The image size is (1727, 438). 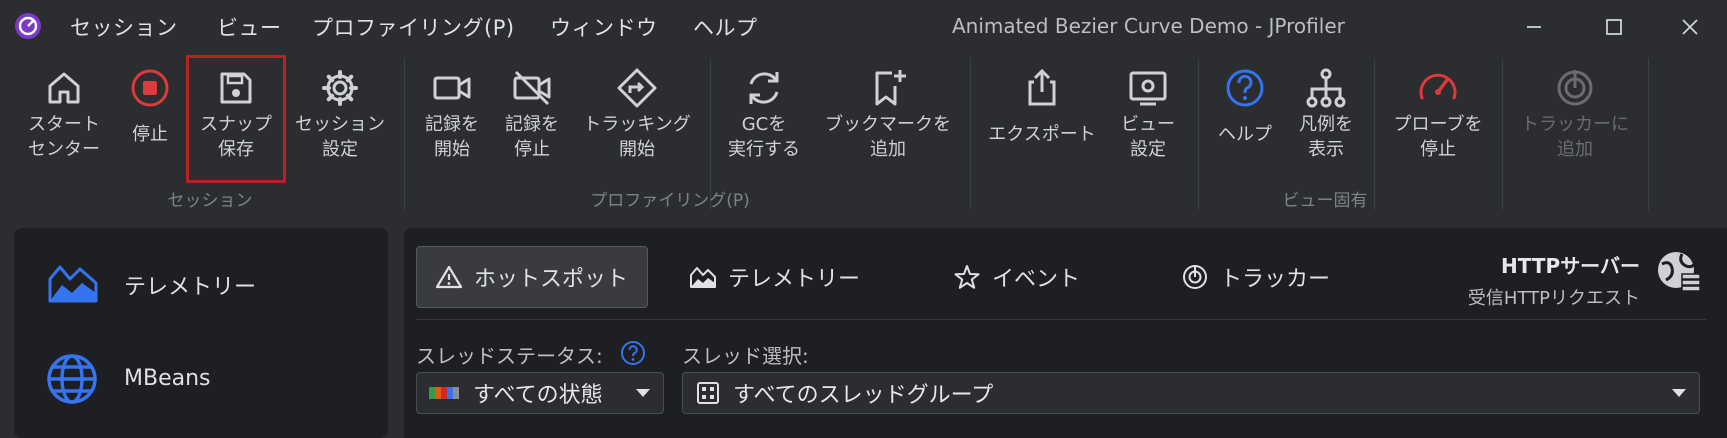 What do you see at coordinates (210, 201) in the screenshot?
I see `group-label-session: セッション` at bounding box center [210, 201].